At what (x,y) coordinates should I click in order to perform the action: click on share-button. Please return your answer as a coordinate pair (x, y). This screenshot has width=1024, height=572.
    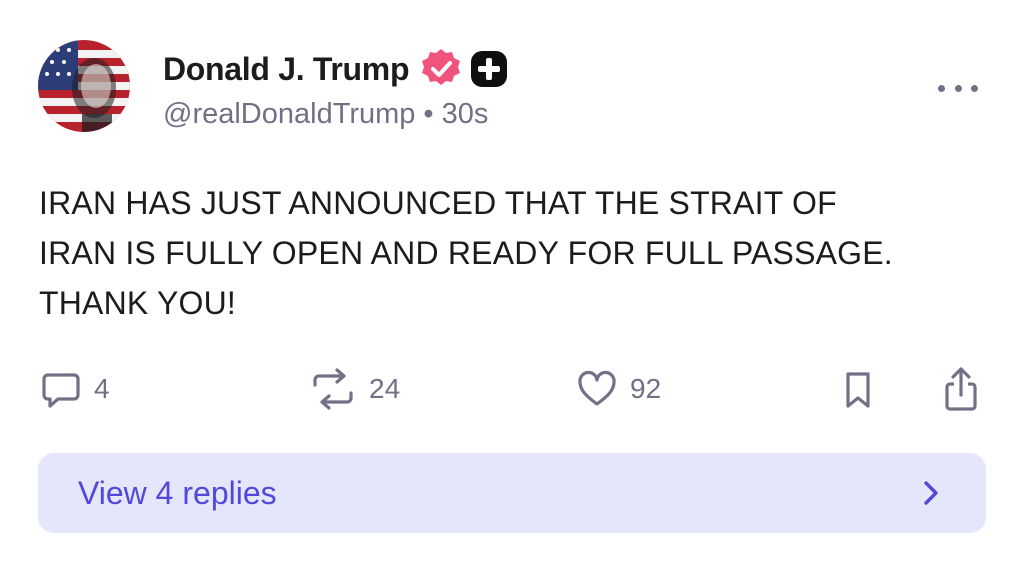
    Looking at the image, I should click on (961, 389).